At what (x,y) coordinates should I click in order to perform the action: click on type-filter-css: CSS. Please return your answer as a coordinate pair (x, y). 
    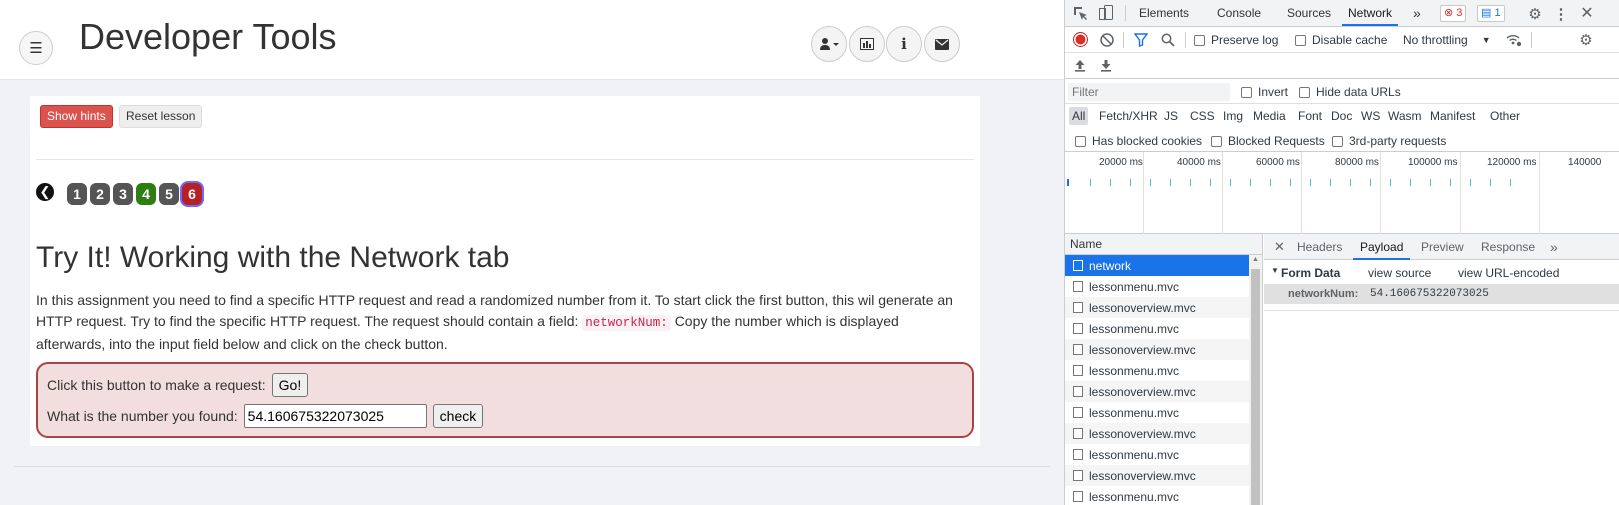
    Looking at the image, I should click on (1202, 116).